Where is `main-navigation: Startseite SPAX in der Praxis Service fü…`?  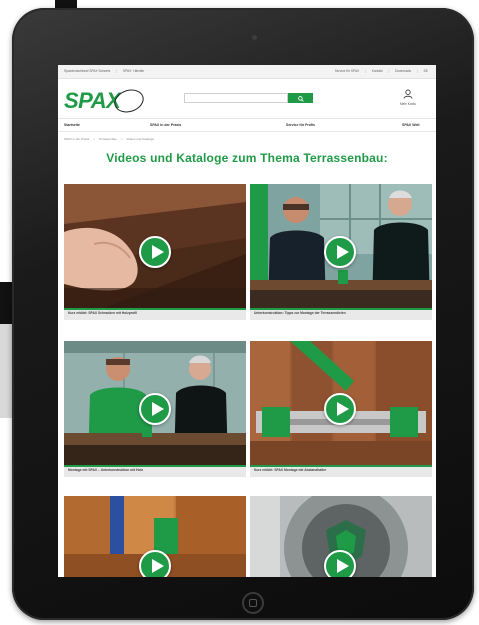
main-navigation: Startseite SPAX in der Praxis Service fü… is located at coordinates (247, 125).